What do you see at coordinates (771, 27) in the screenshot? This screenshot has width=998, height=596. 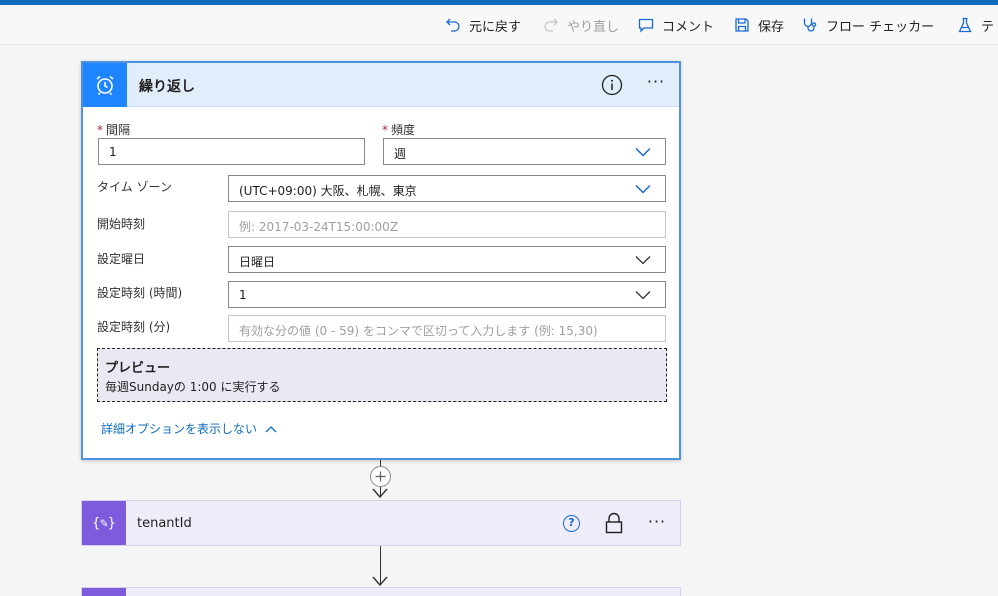 I see `save-label: 保存` at bounding box center [771, 27].